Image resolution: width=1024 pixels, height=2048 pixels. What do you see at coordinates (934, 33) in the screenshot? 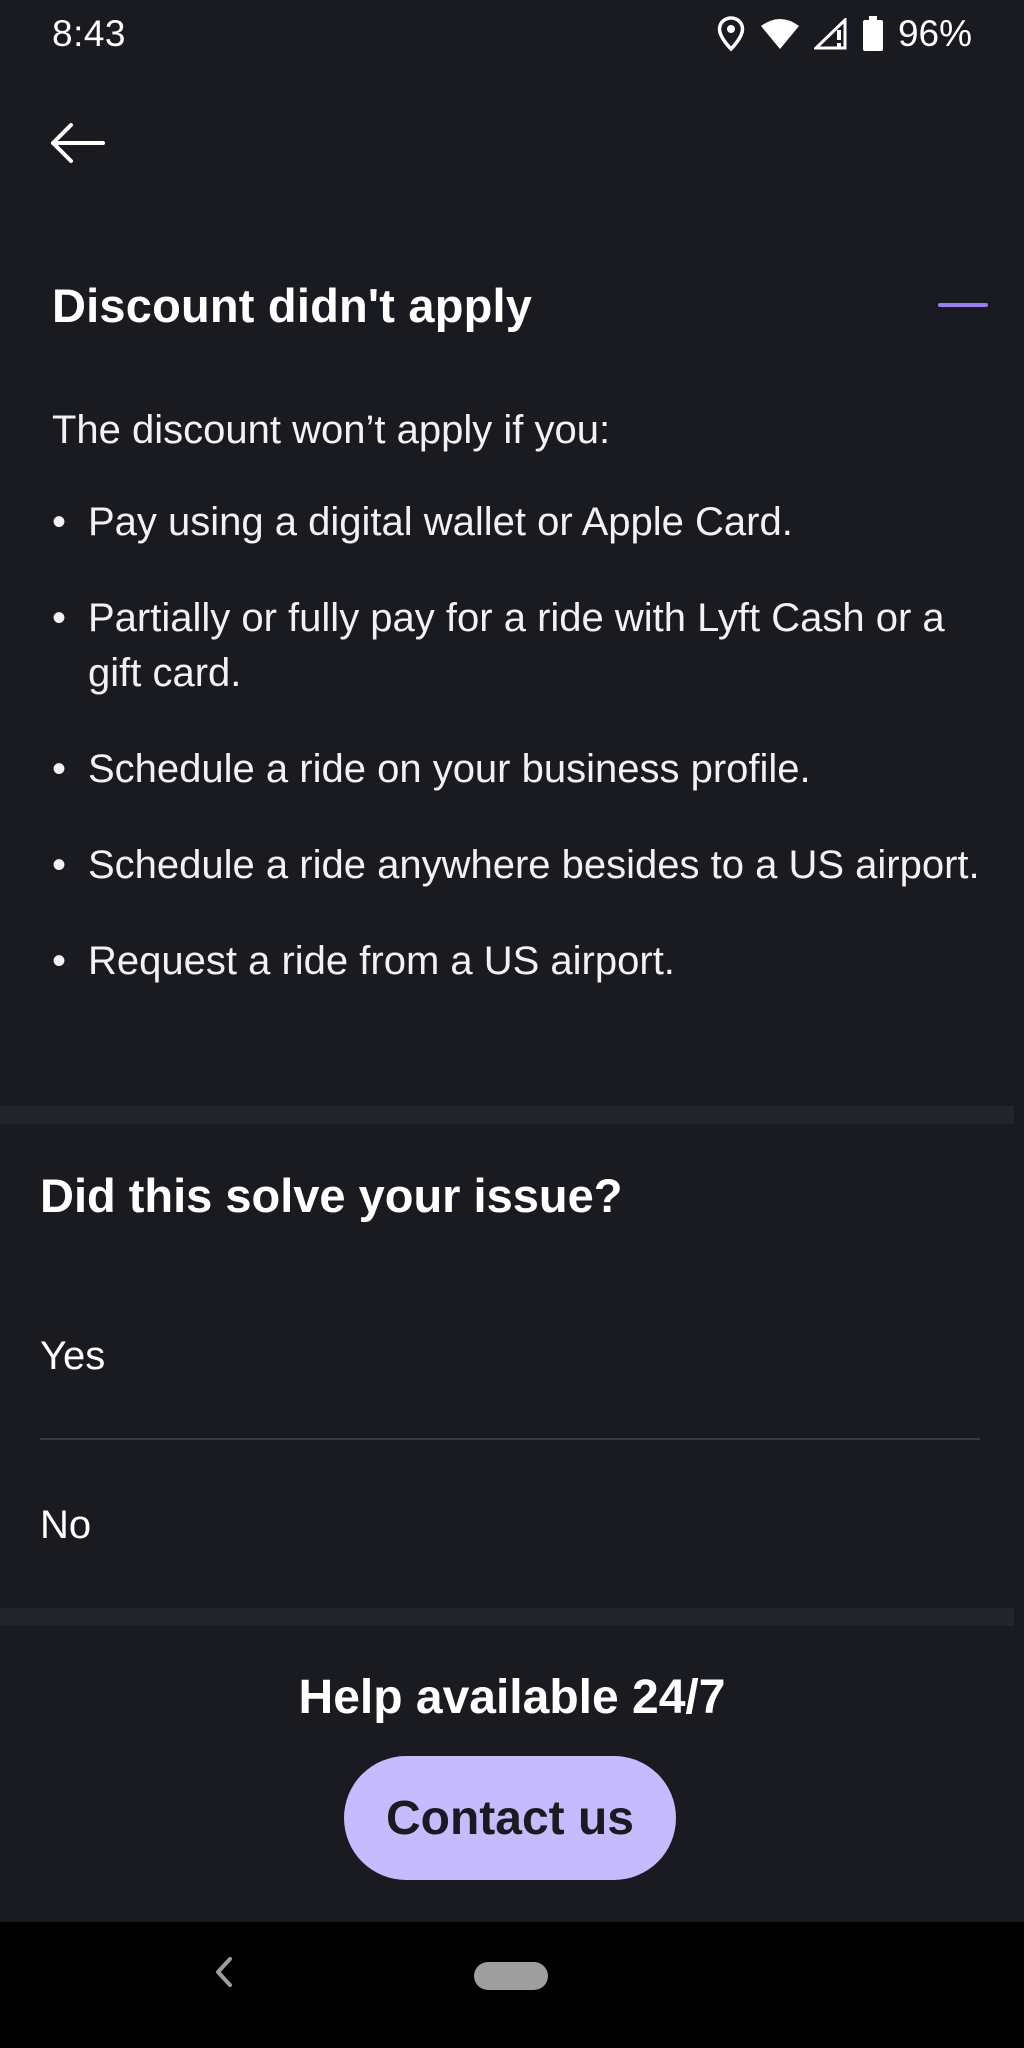
I see `battery-percent: 96%` at bounding box center [934, 33].